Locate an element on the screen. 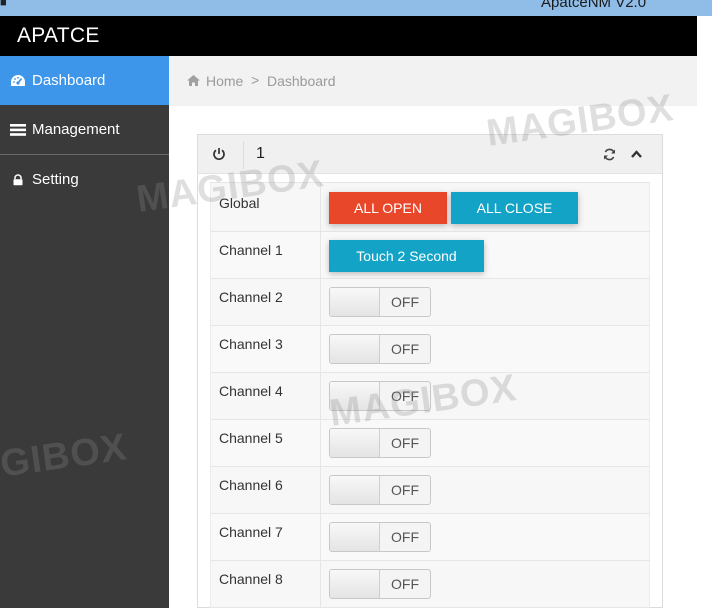 This screenshot has height=608, width=712. power-icon is located at coordinates (219, 154).